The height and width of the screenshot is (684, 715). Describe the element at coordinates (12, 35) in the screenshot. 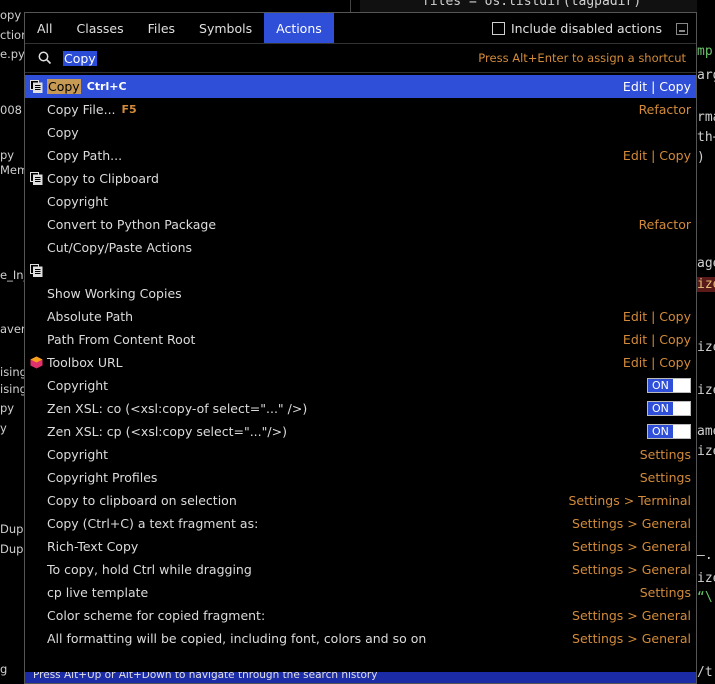

I see `project-tree-fragment: ction_` at that location.